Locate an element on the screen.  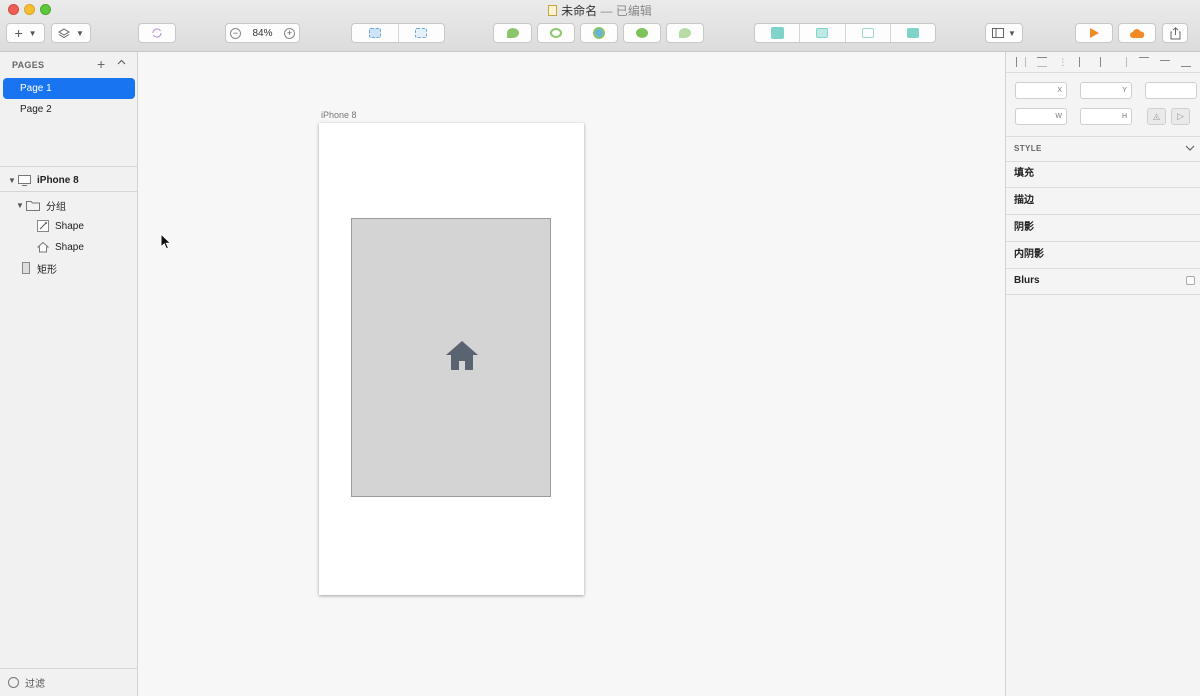
add-page-button: + is located at coordinates (101, 64).